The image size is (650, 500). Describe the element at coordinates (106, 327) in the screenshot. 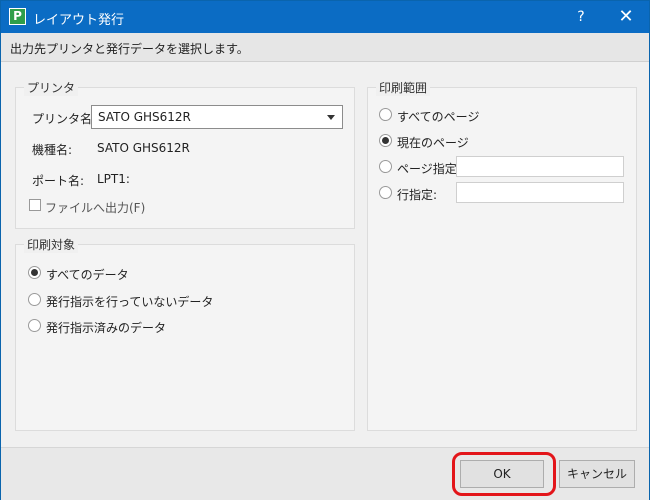

I see `option-issued-data-label: 発行指示済みのデータ` at that location.